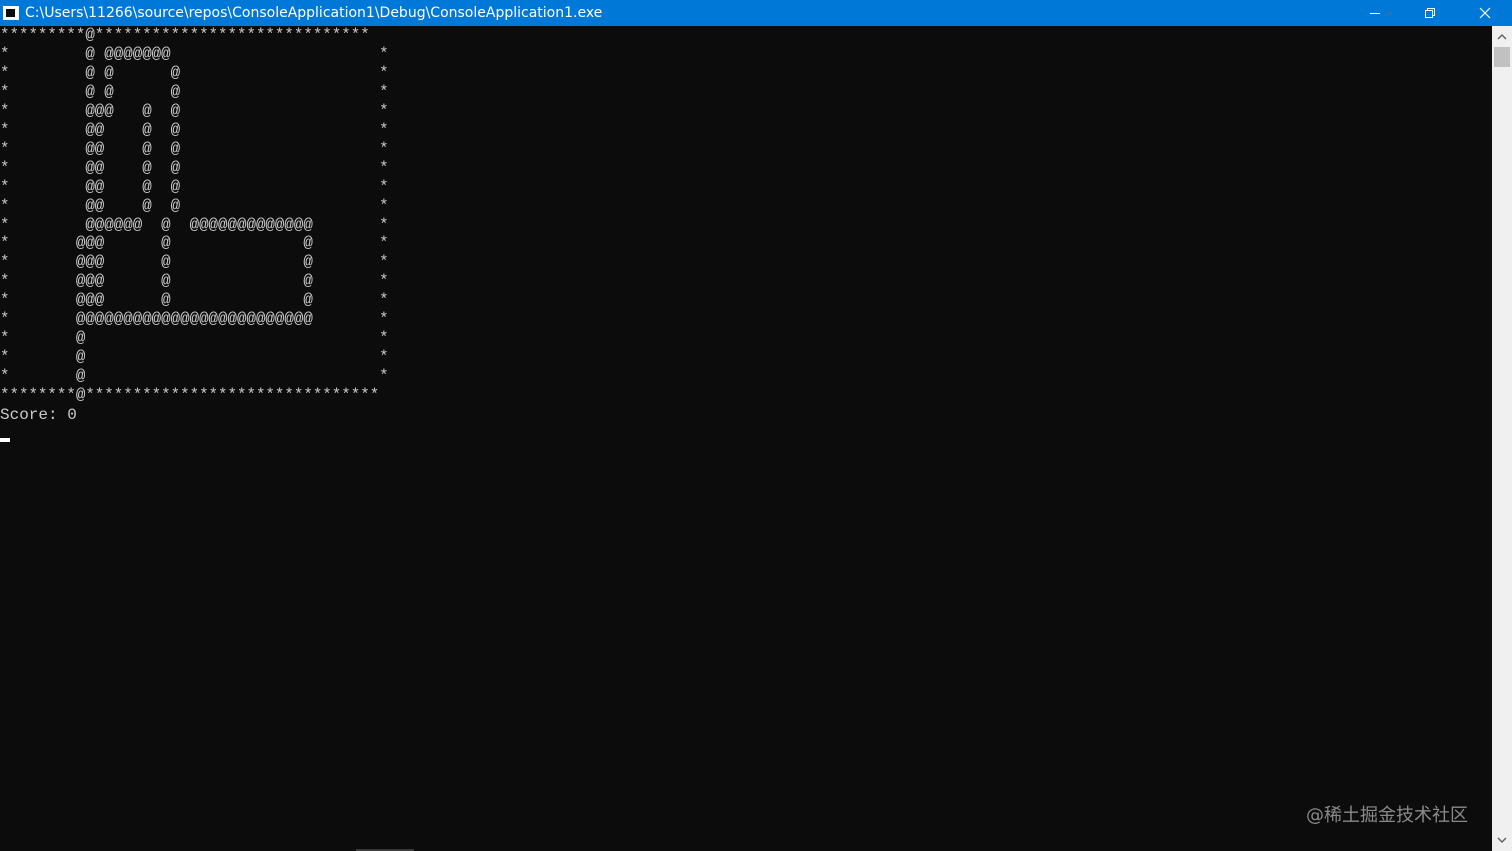  I want to click on restore-icon, so click(1429, 13).